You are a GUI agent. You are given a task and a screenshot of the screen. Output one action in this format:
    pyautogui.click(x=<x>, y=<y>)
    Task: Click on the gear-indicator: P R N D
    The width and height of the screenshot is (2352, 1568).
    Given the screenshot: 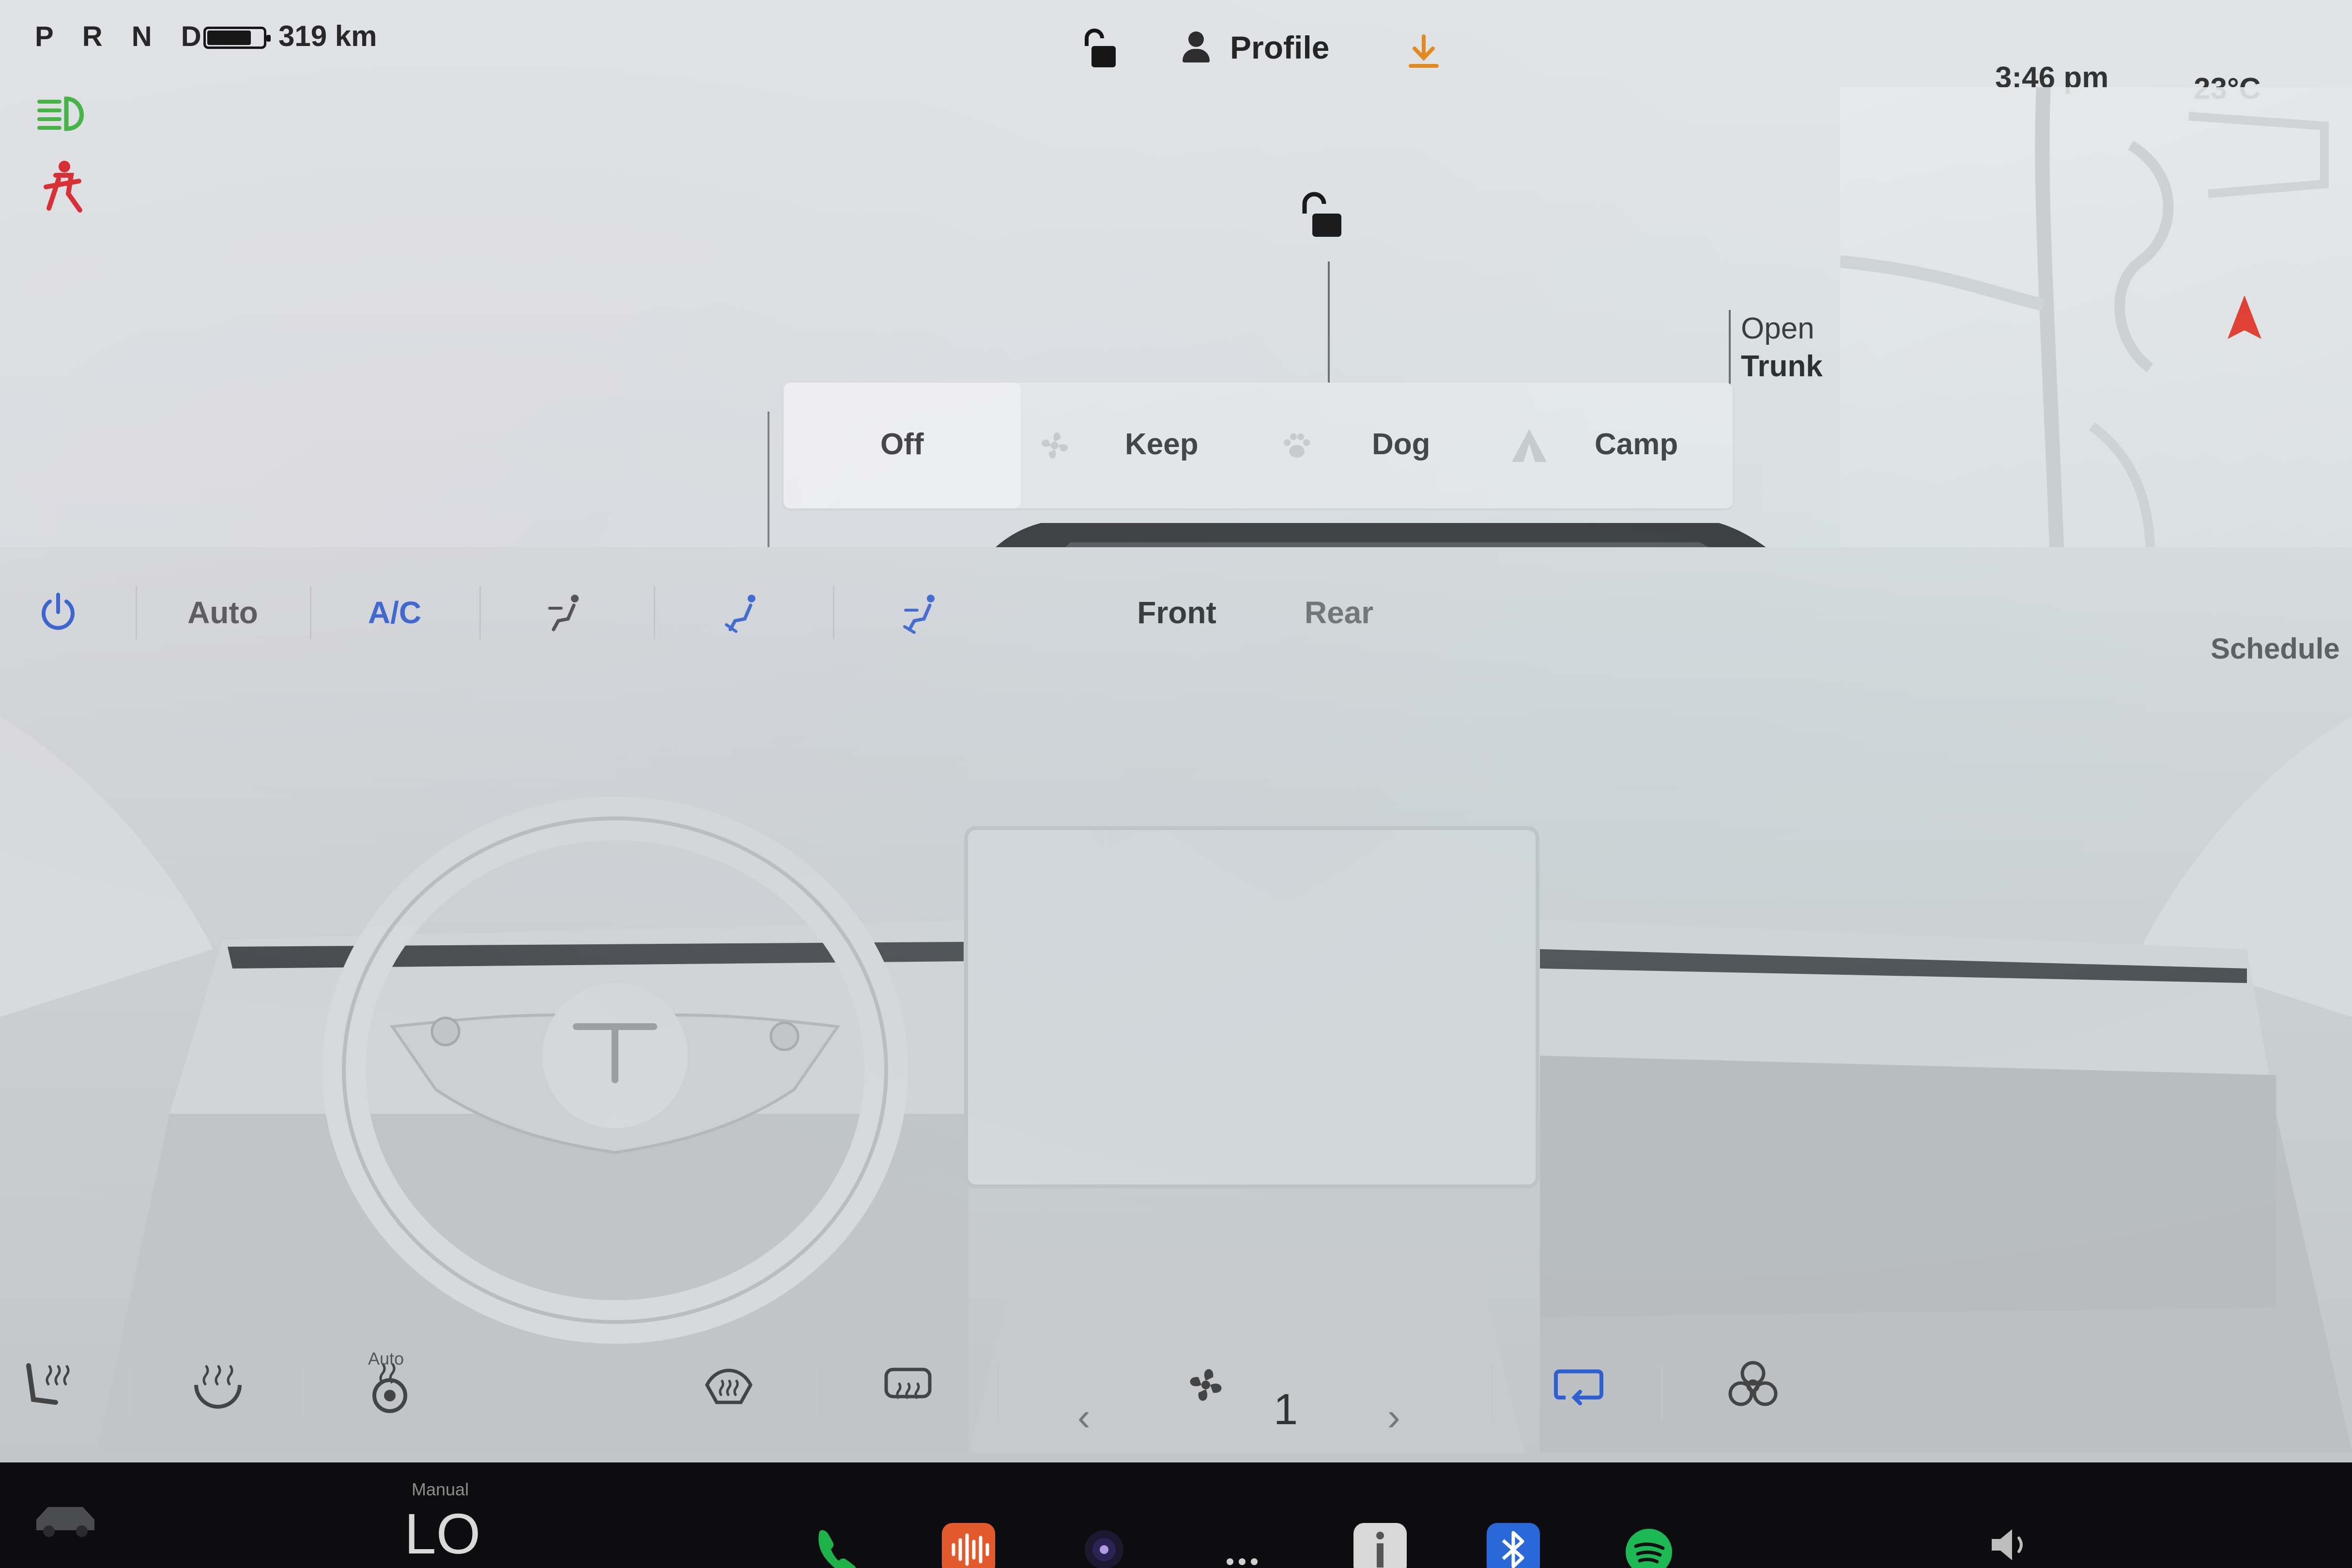 What is the action you would take?
    pyautogui.click(x=123, y=36)
    